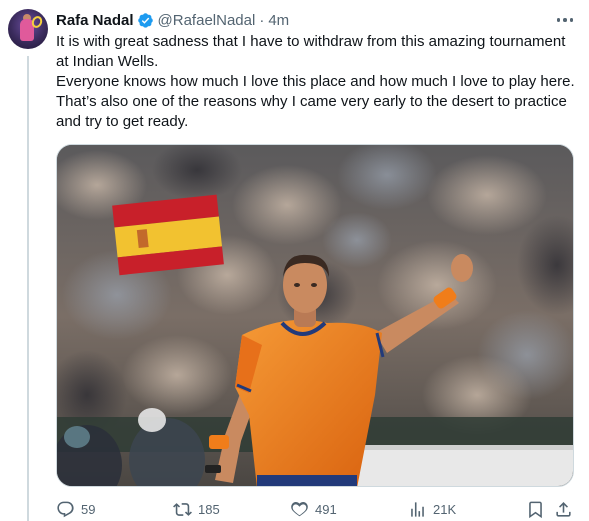  I want to click on action-bar: 59 185 491 21K, so click(316, 509).